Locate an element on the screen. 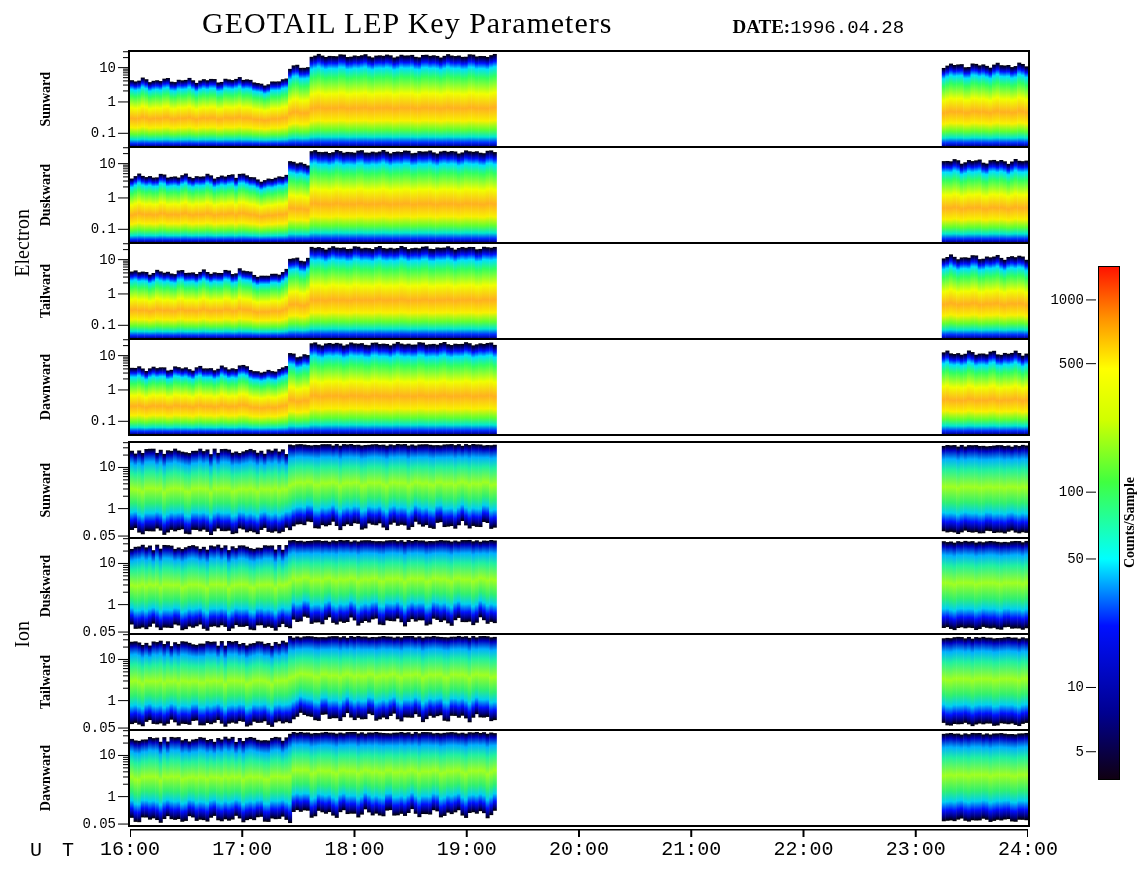  x-tick-label: 21:00 is located at coordinates (691, 849).